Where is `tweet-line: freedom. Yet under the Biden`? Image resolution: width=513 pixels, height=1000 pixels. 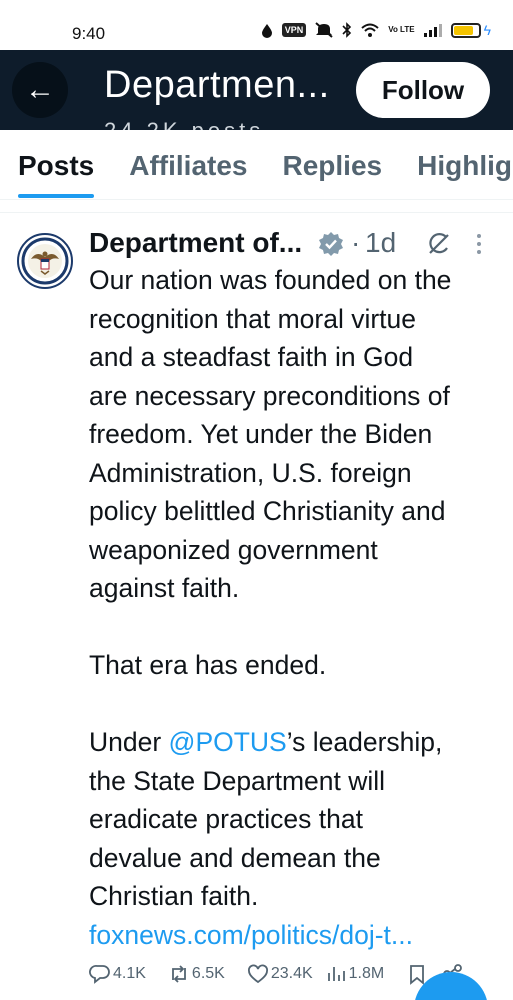
tweet-line: freedom. Yet under the Biden is located at coordinates (261, 434).